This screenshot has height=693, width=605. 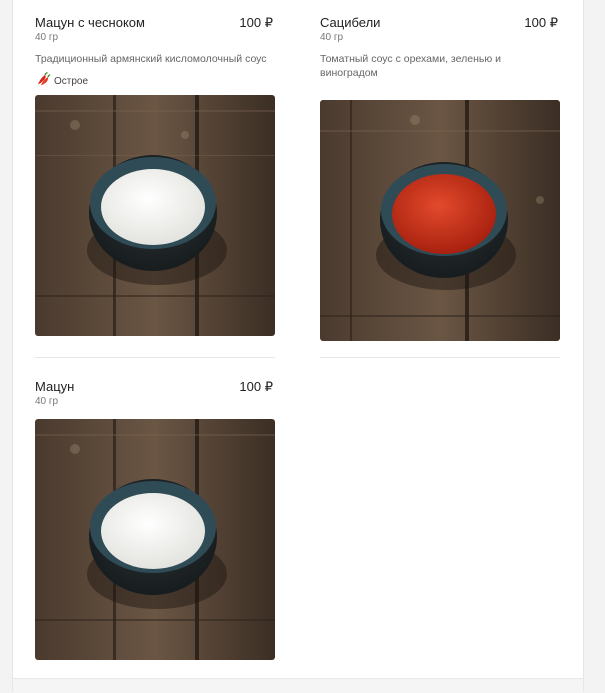 What do you see at coordinates (90, 22) in the screenshot?
I see `product-name: Мацун с чесноком` at bounding box center [90, 22].